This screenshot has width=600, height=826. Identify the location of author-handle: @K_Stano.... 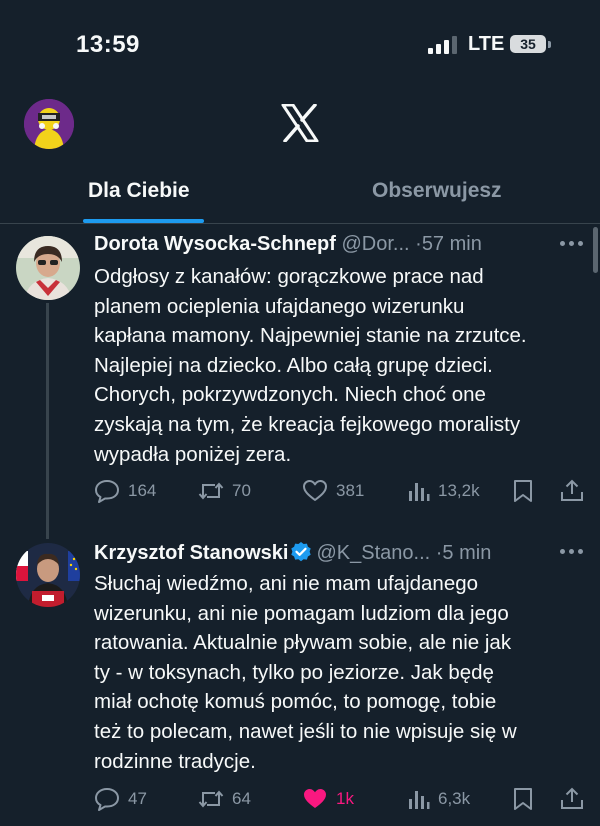
(373, 553).